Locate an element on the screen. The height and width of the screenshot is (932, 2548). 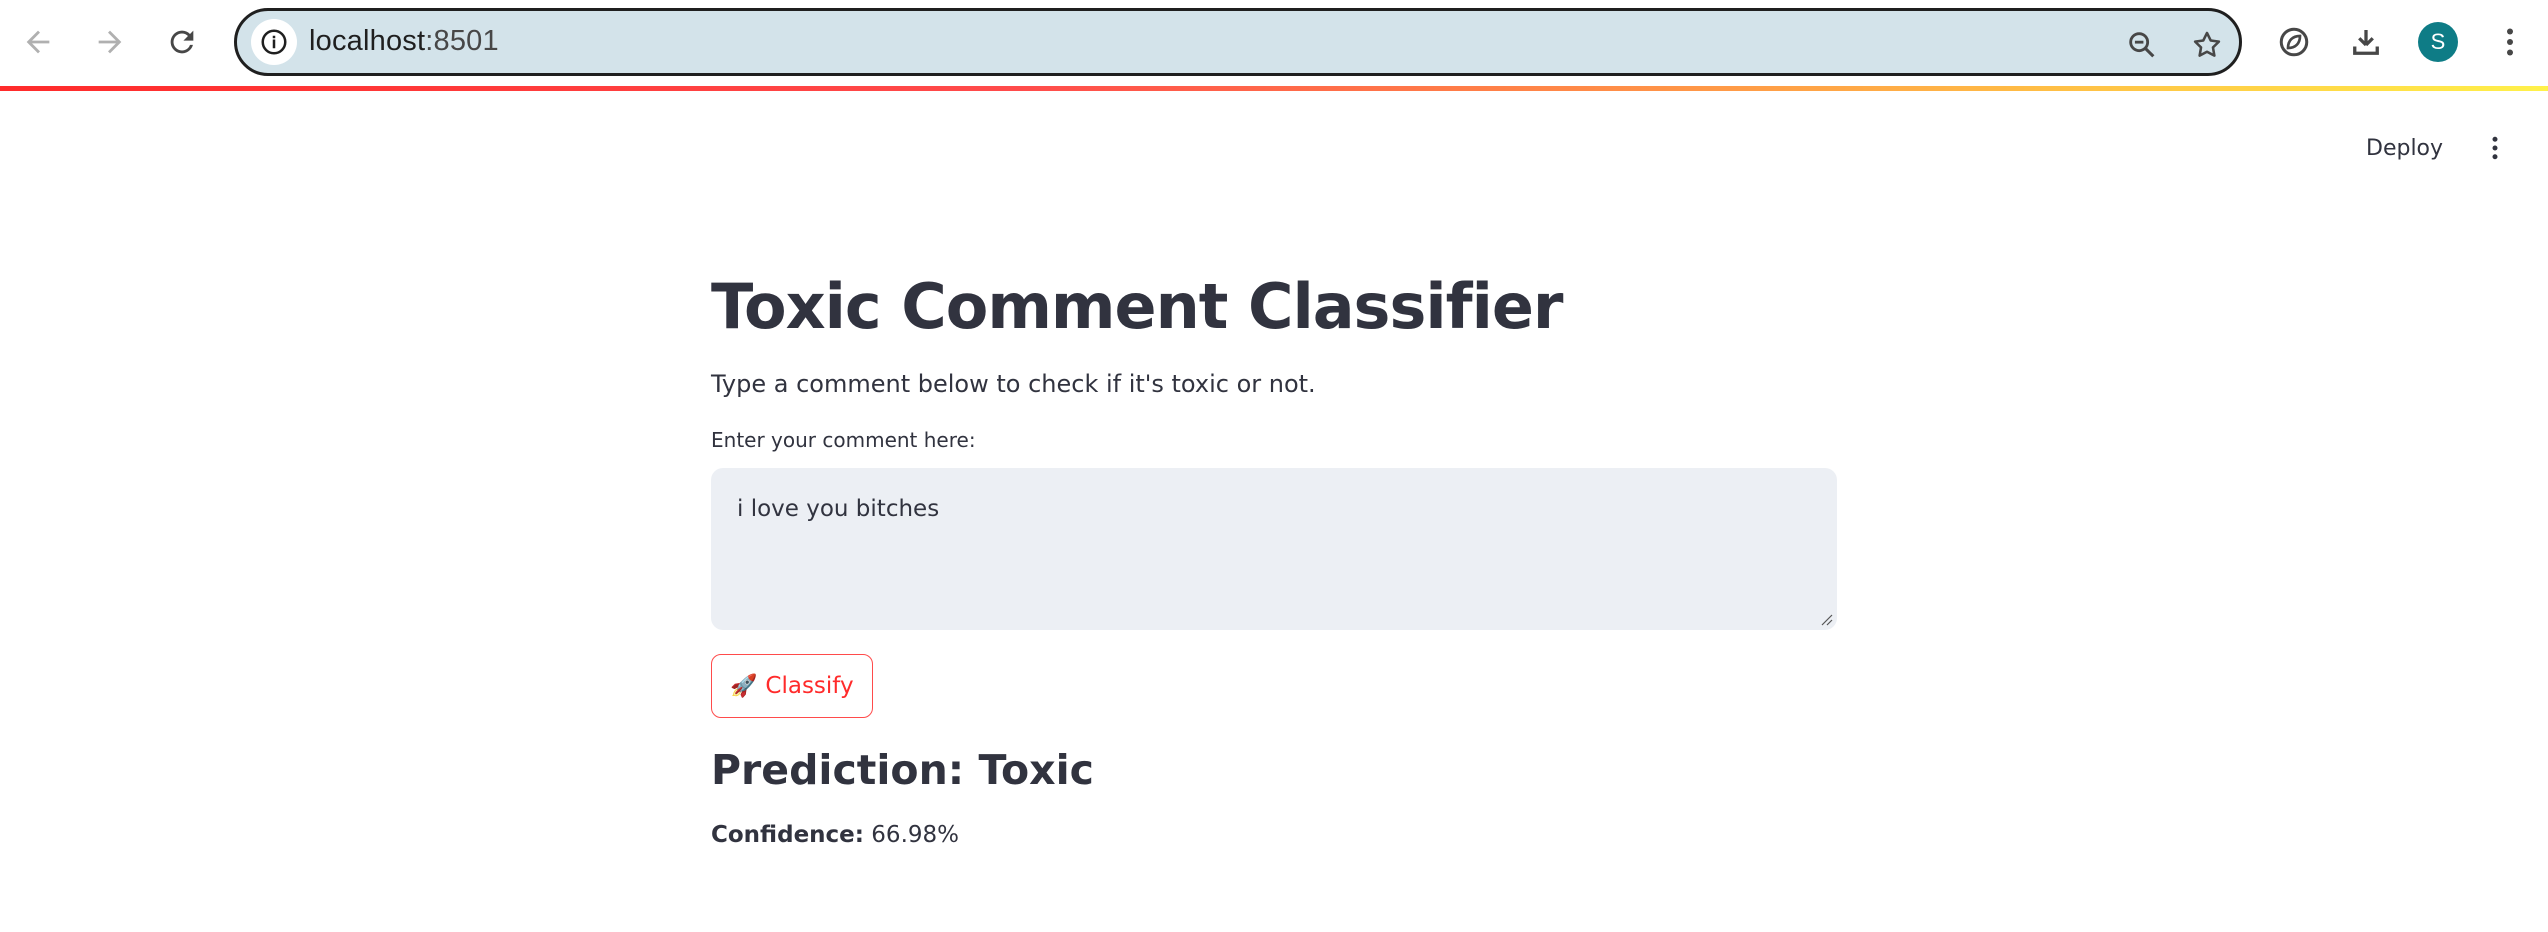
reload-button is located at coordinates (182, 42).